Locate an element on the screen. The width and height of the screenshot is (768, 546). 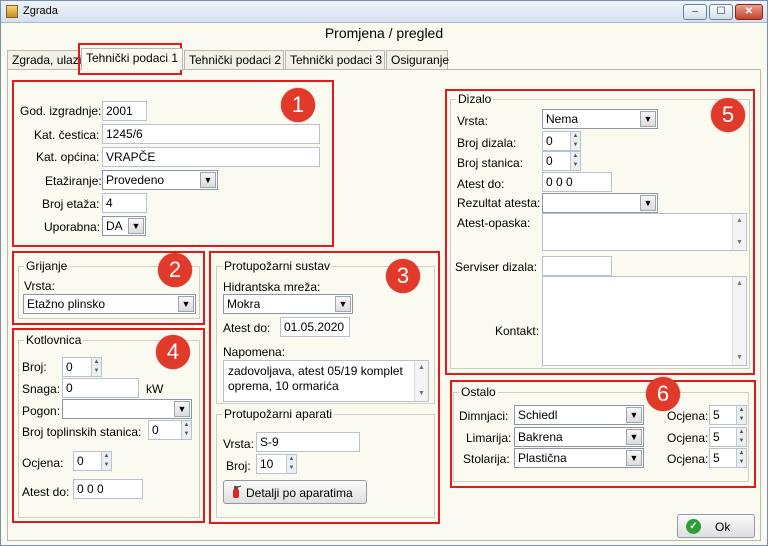
limarija-ocjena-stepper: 5 ▲ ▼ is located at coordinates (728, 437).